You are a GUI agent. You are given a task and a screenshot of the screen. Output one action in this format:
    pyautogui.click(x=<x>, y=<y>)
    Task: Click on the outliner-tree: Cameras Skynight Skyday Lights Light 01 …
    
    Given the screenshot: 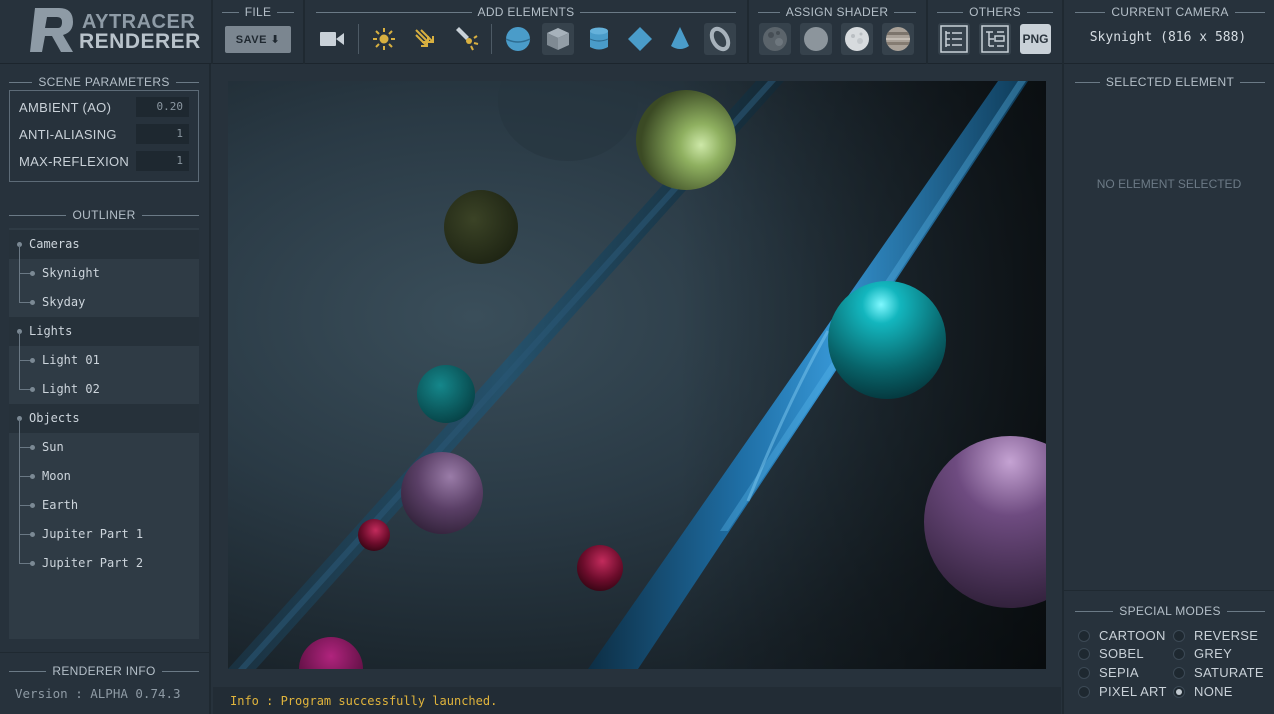 What is the action you would take?
    pyautogui.click(x=104, y=433)
    